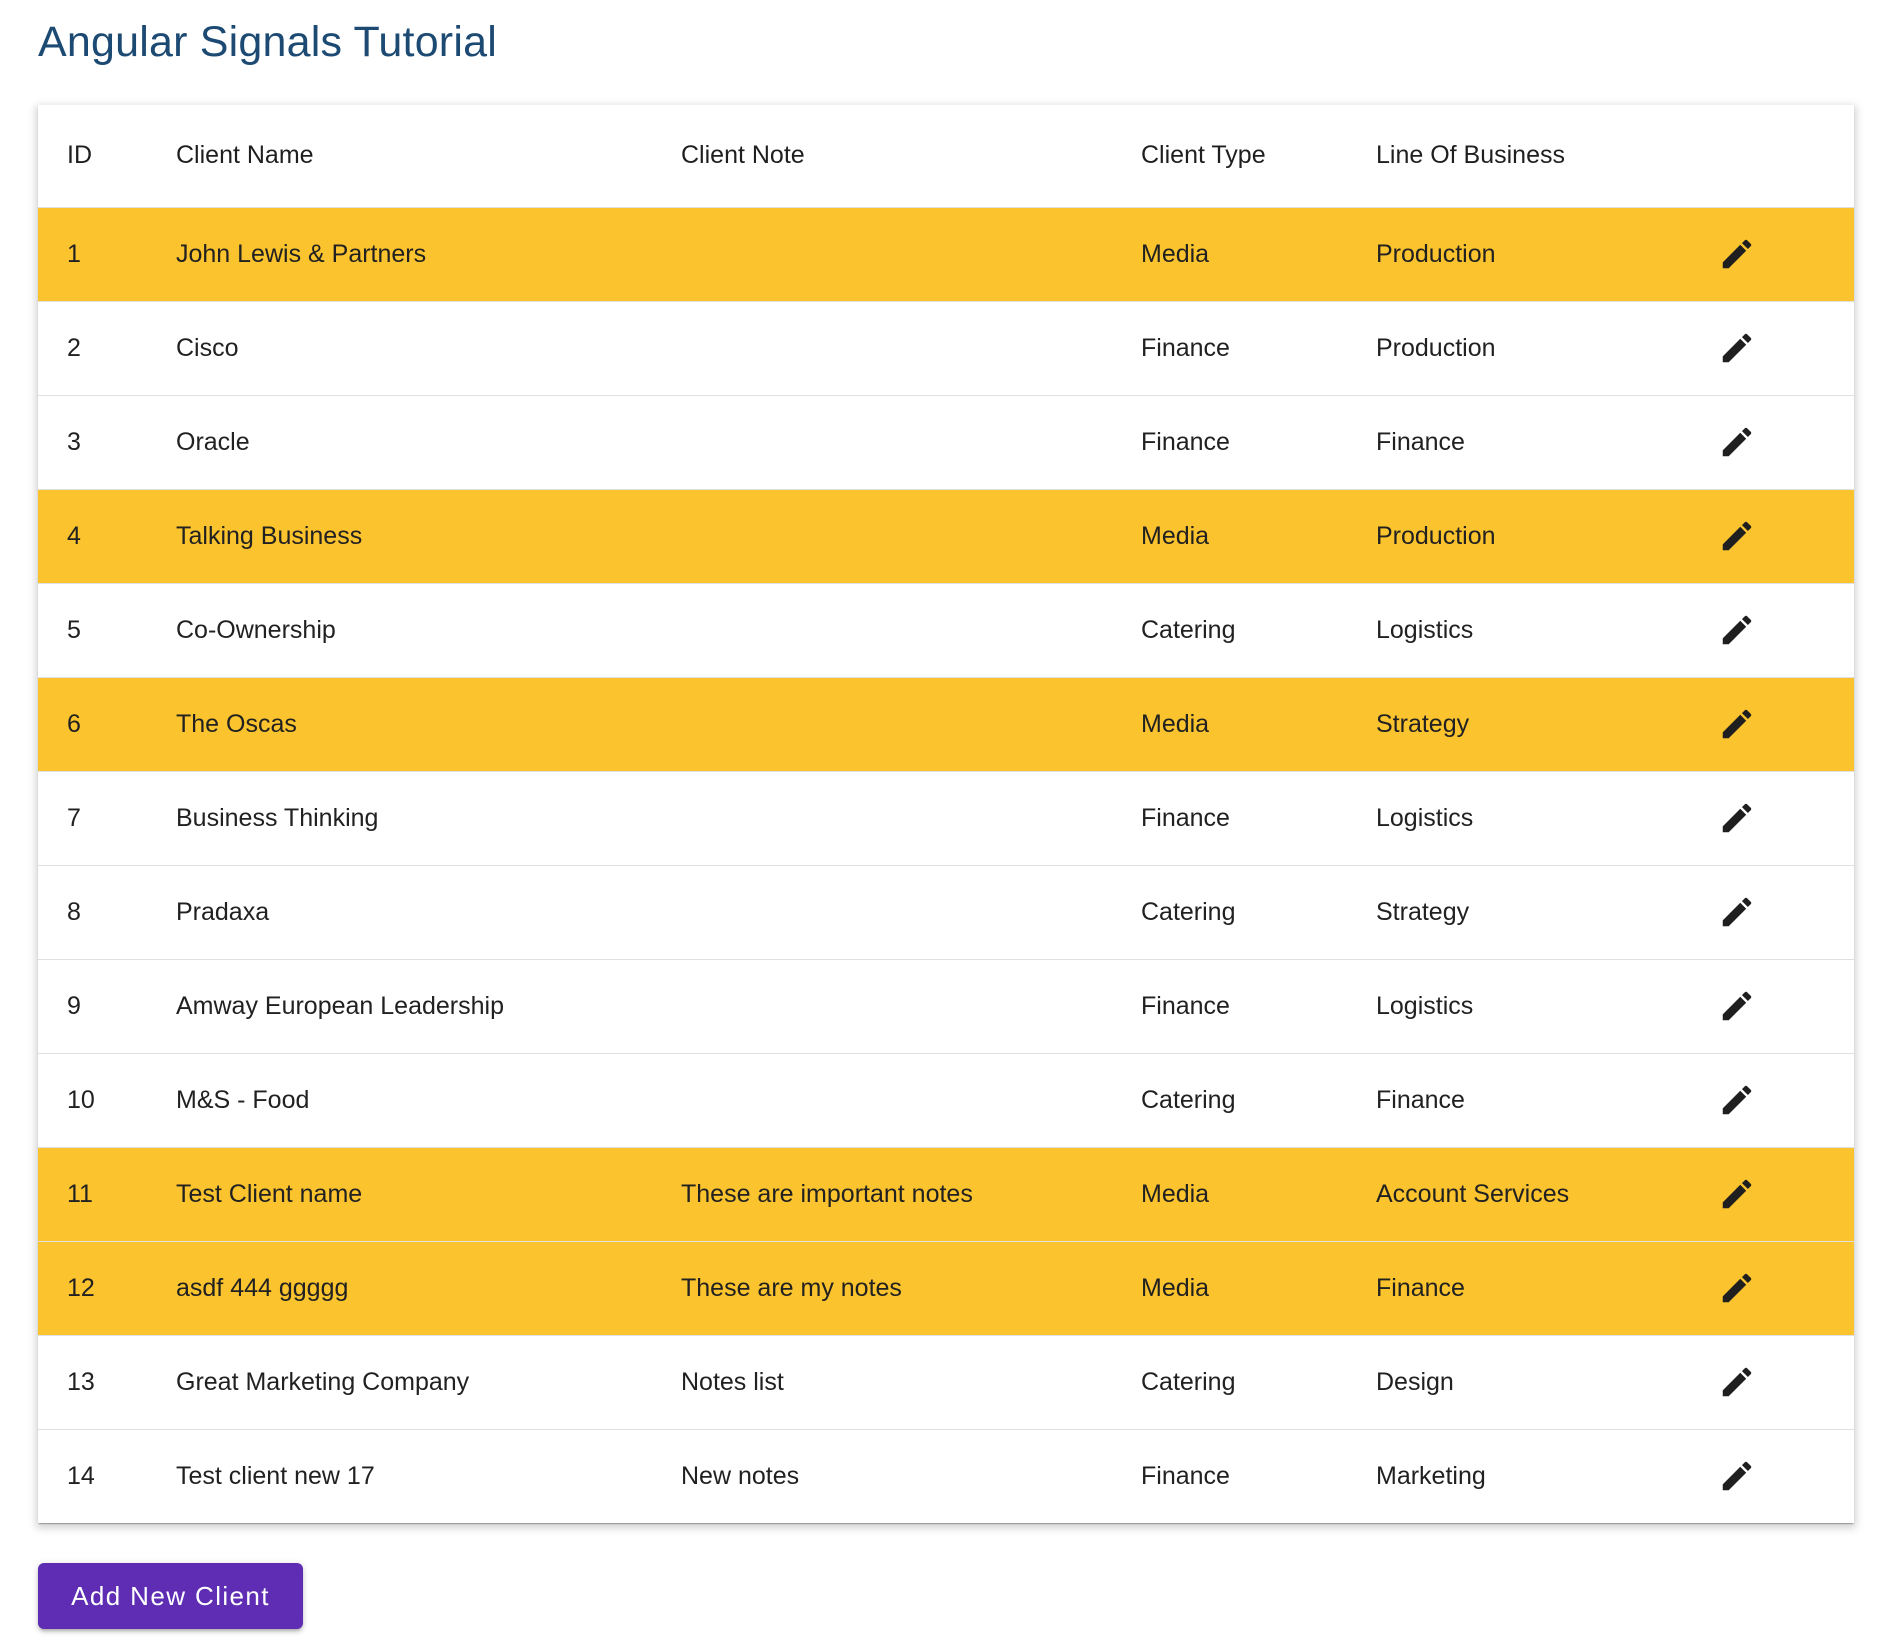  Describe the element at coordinates (256, 629) in the screenshot. I see `cell-client-name: Co-Ownership` at that location.